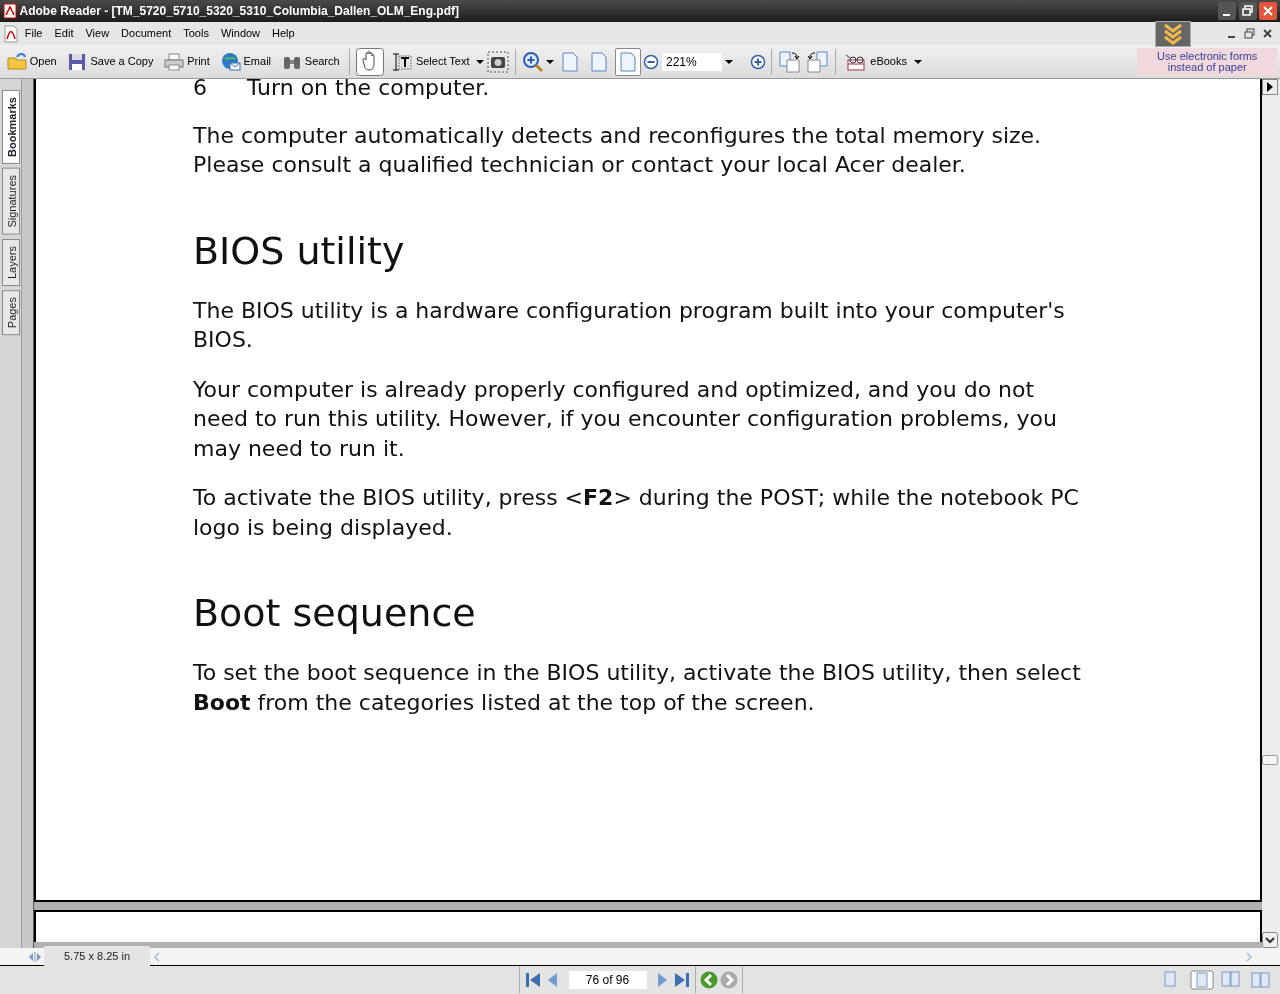 The image size is (1280, 994). I want to click on scroll-thumb-icon, so click(1270, 760).